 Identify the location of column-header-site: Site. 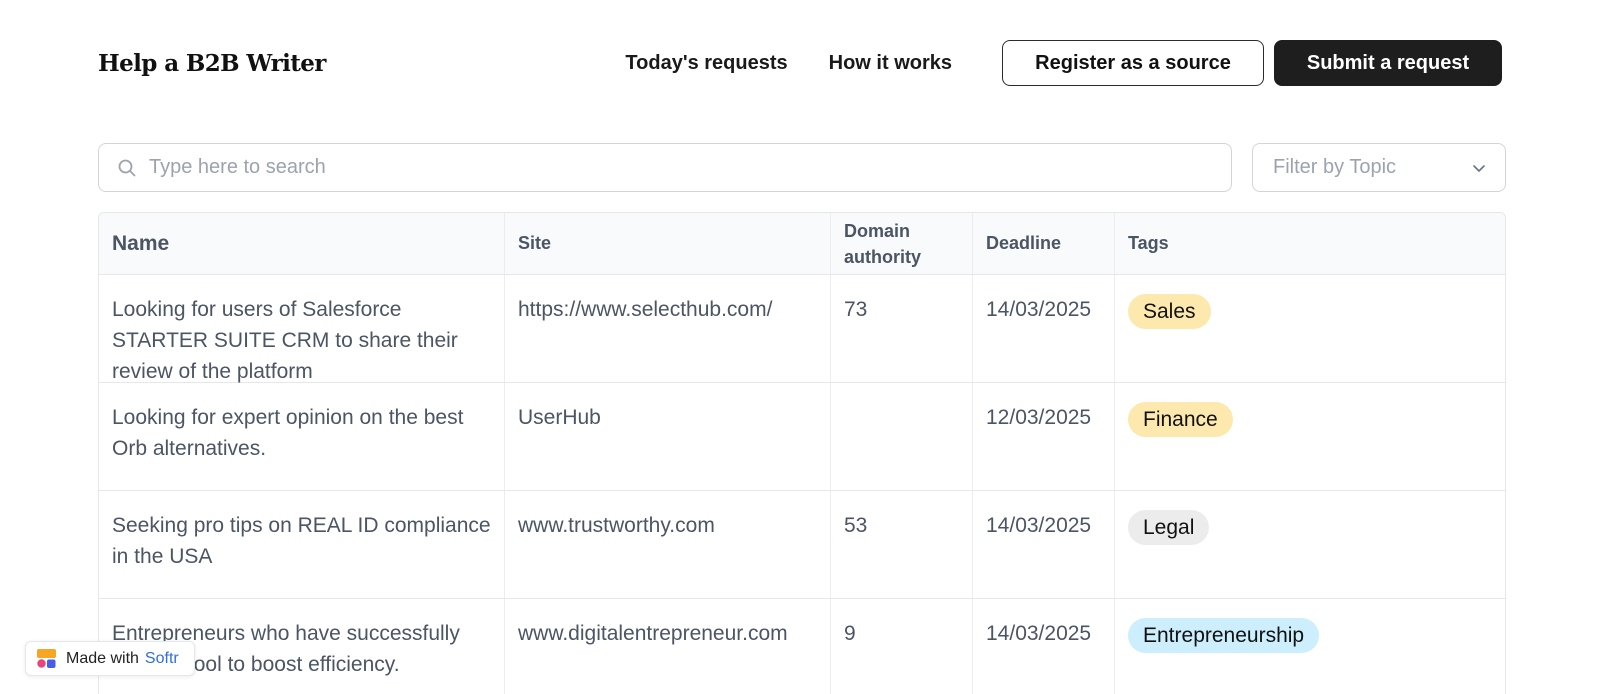
(668, 243).